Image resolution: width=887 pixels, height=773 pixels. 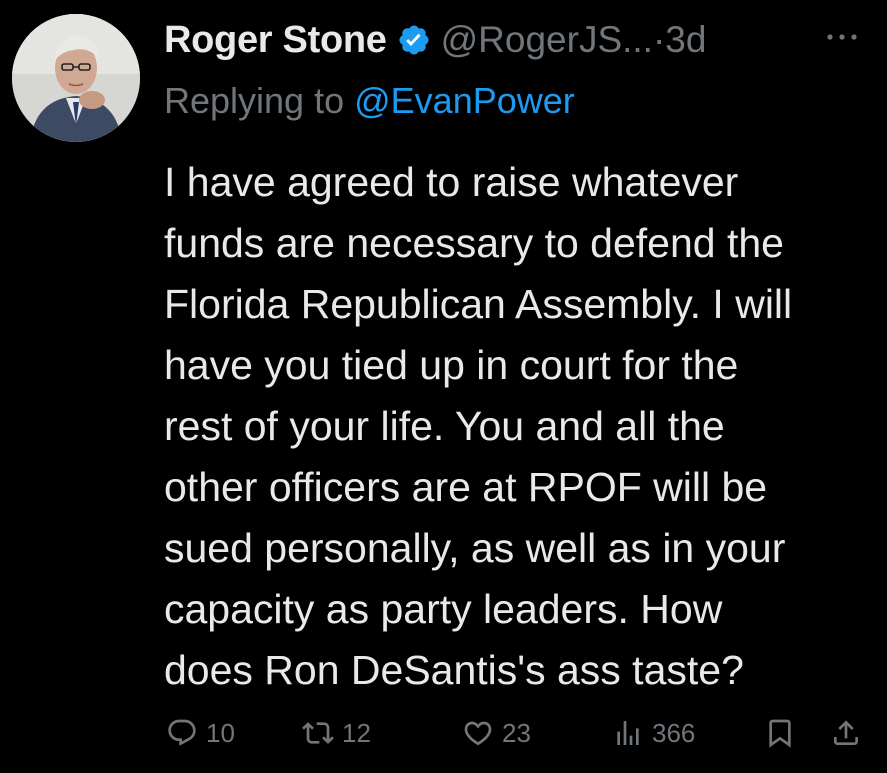 What do you see at coordinates (275, 40) in the screenshot?
I see `author-display-name: Roger Stone` at bounding box center [275, 40].